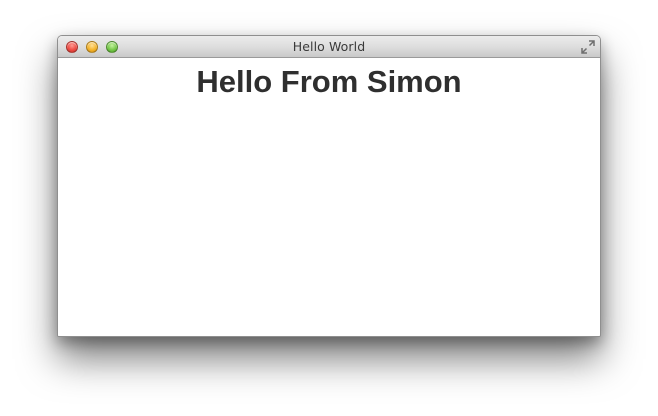 This screenshot has height=416, width=658. I want to click on minimize-button, so click(92, 47).